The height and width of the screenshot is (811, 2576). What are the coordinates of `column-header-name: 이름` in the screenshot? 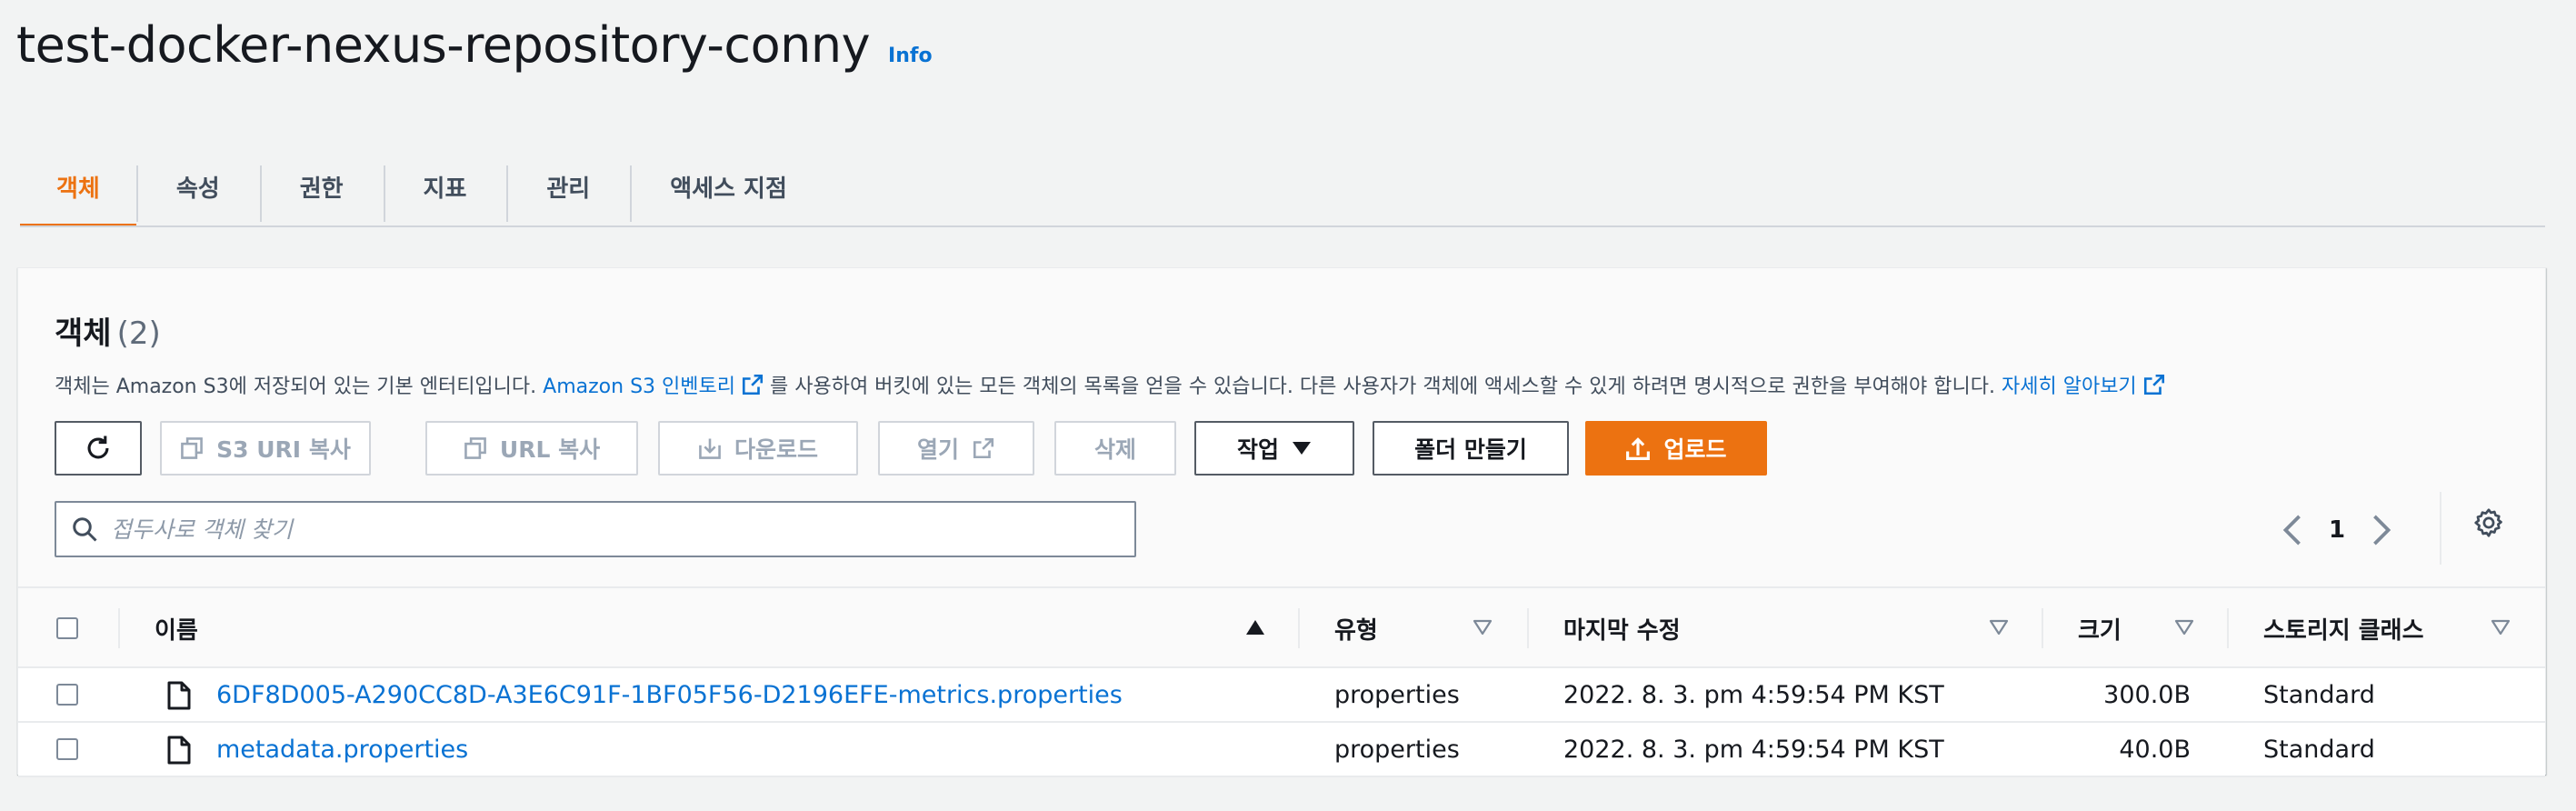 It's located at (176, 628).